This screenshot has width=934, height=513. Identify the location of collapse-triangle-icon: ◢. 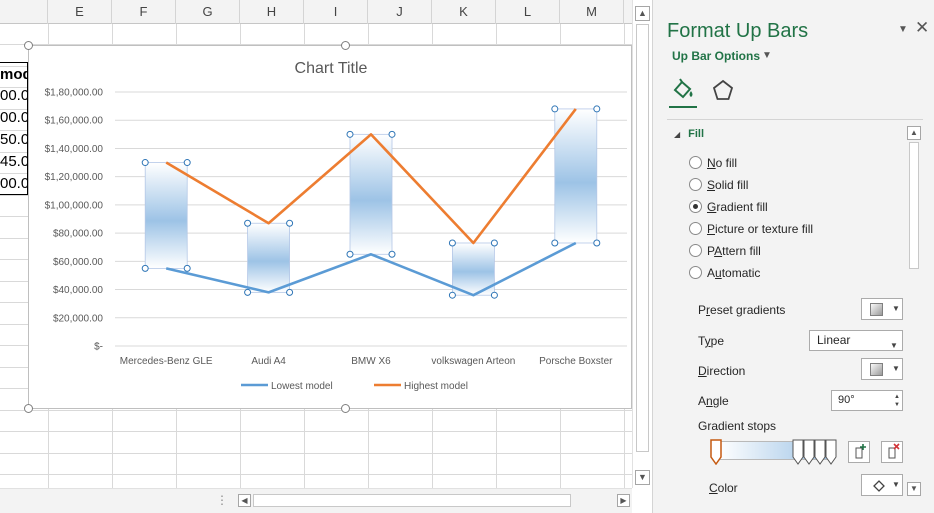
(677, 134).